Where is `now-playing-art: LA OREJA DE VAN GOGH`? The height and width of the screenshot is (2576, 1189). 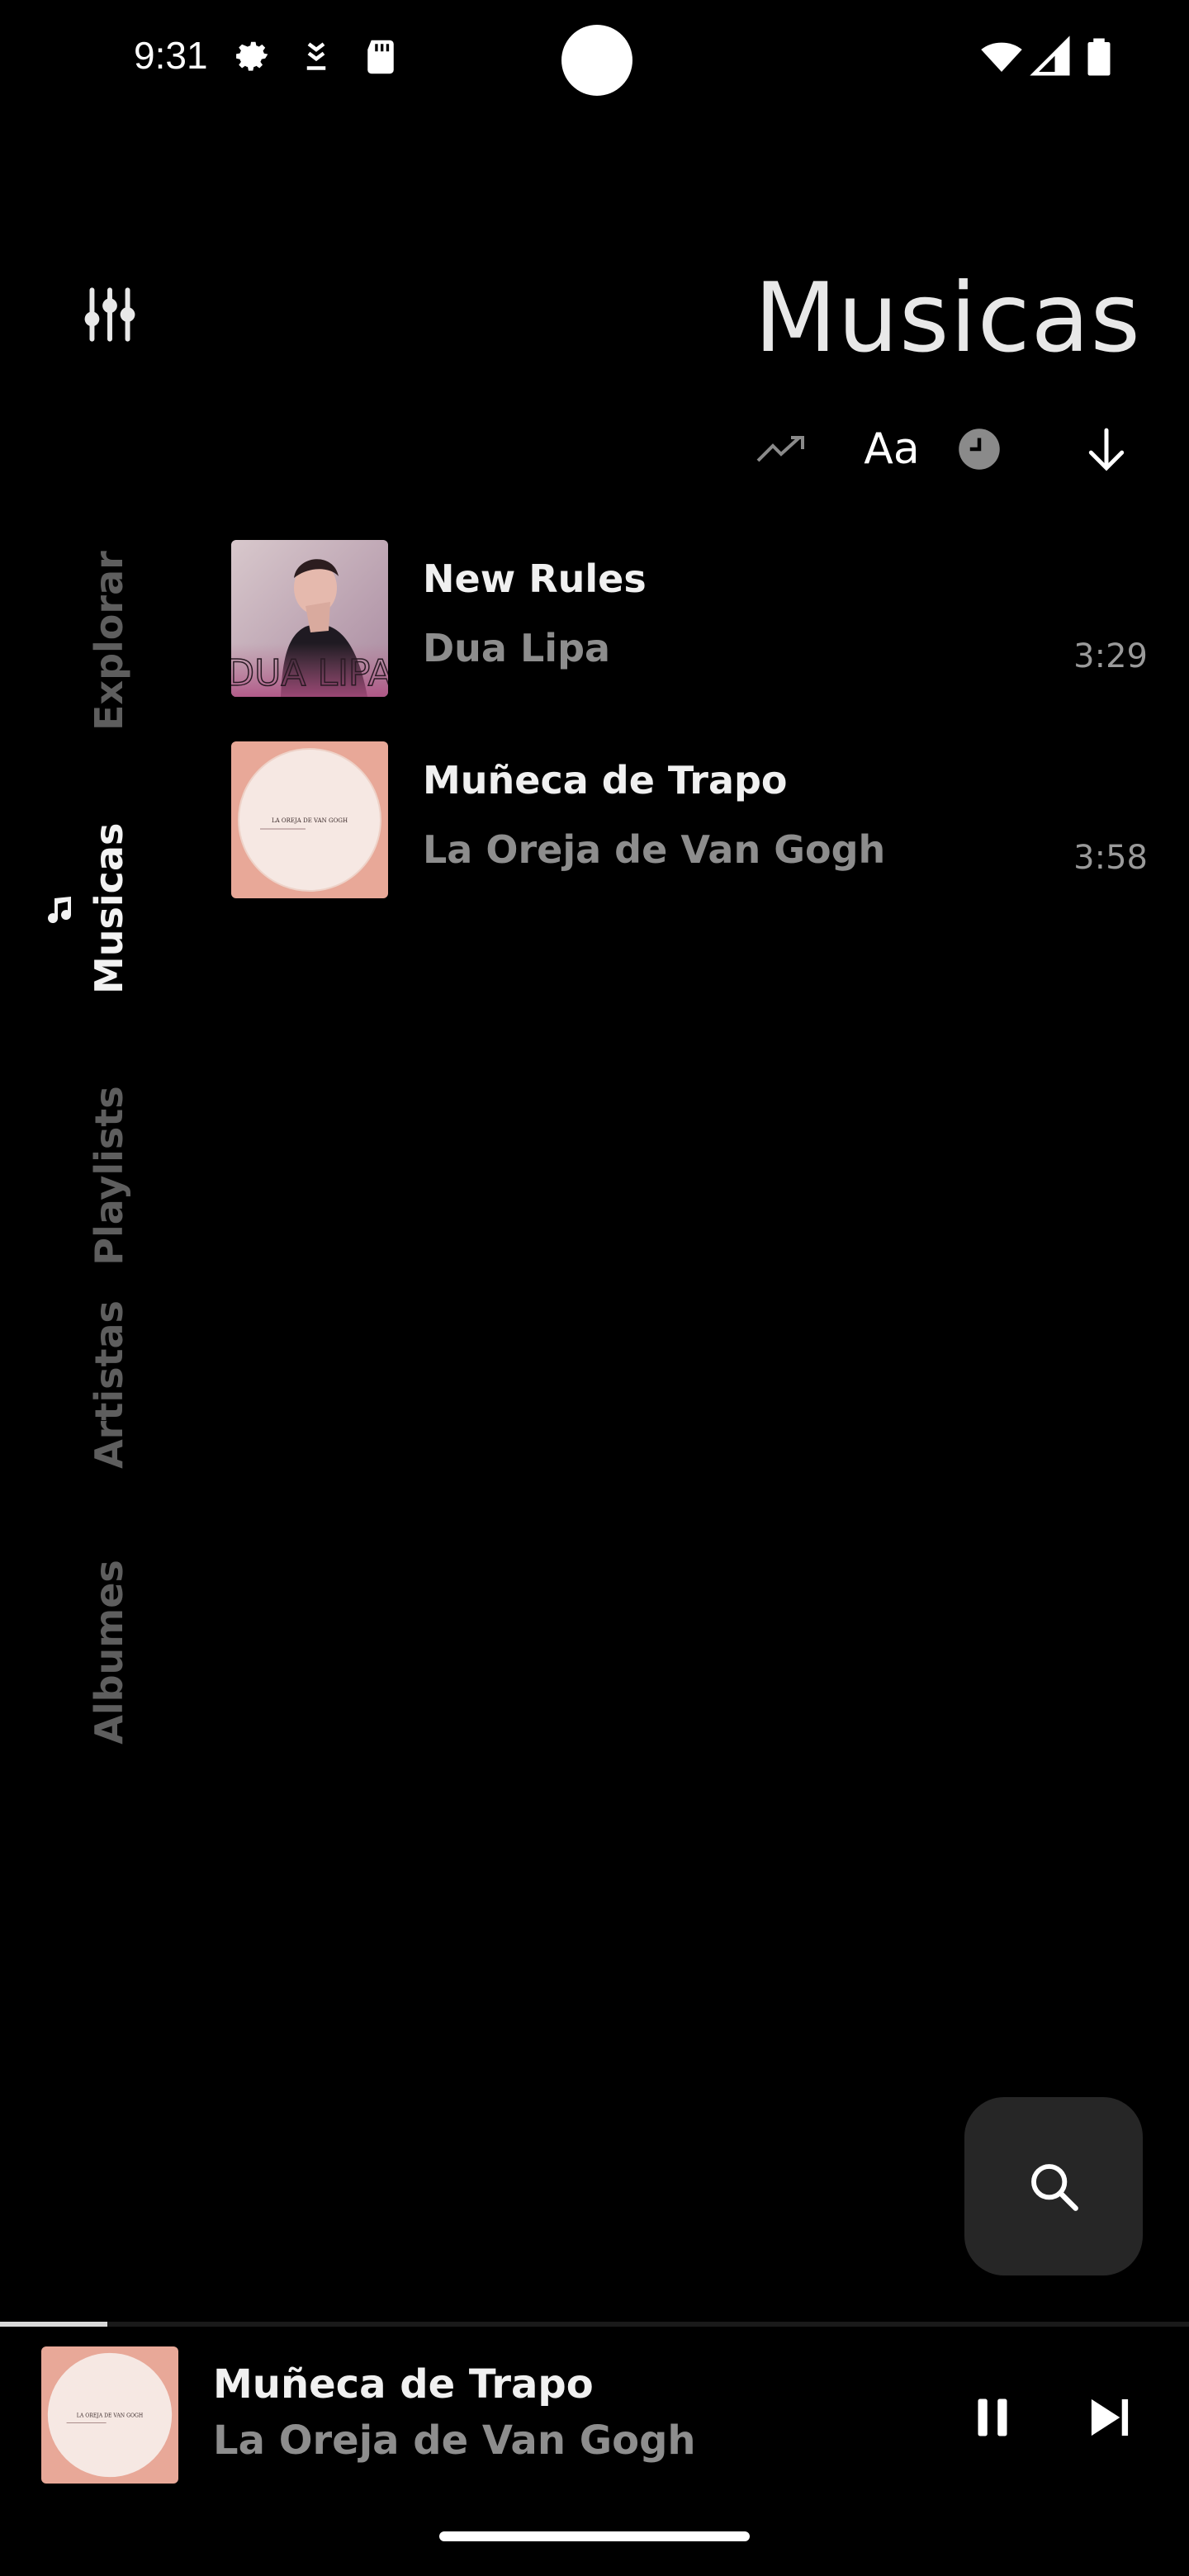
now-playing-art: LA OREJA DE VAN GOGH is located at coordinates (109, 2415).